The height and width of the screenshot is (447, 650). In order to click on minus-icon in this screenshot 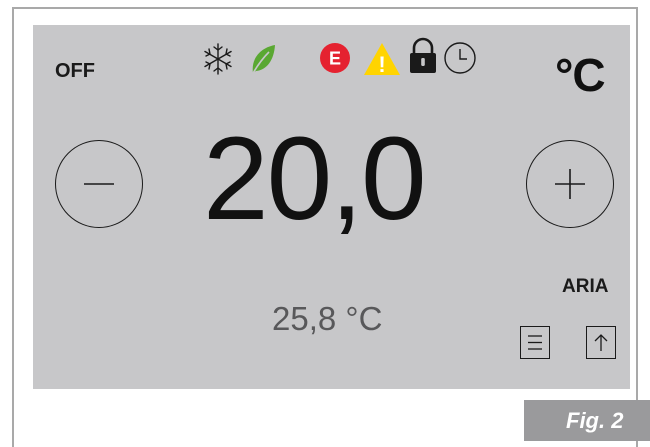, I will do `click(99, 184)`.